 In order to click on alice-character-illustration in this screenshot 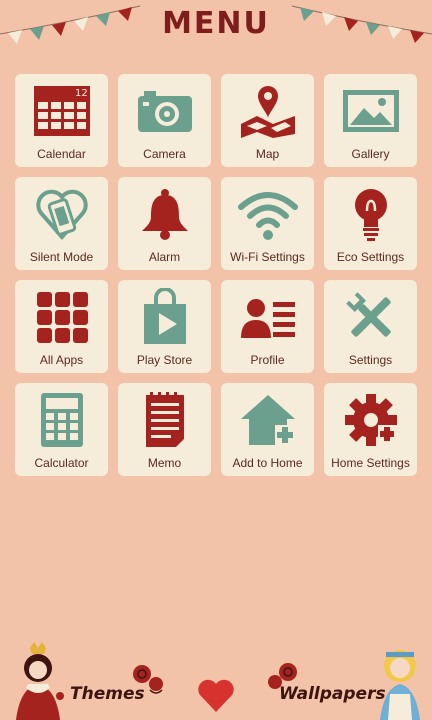, I will do `click(400, 685)`.